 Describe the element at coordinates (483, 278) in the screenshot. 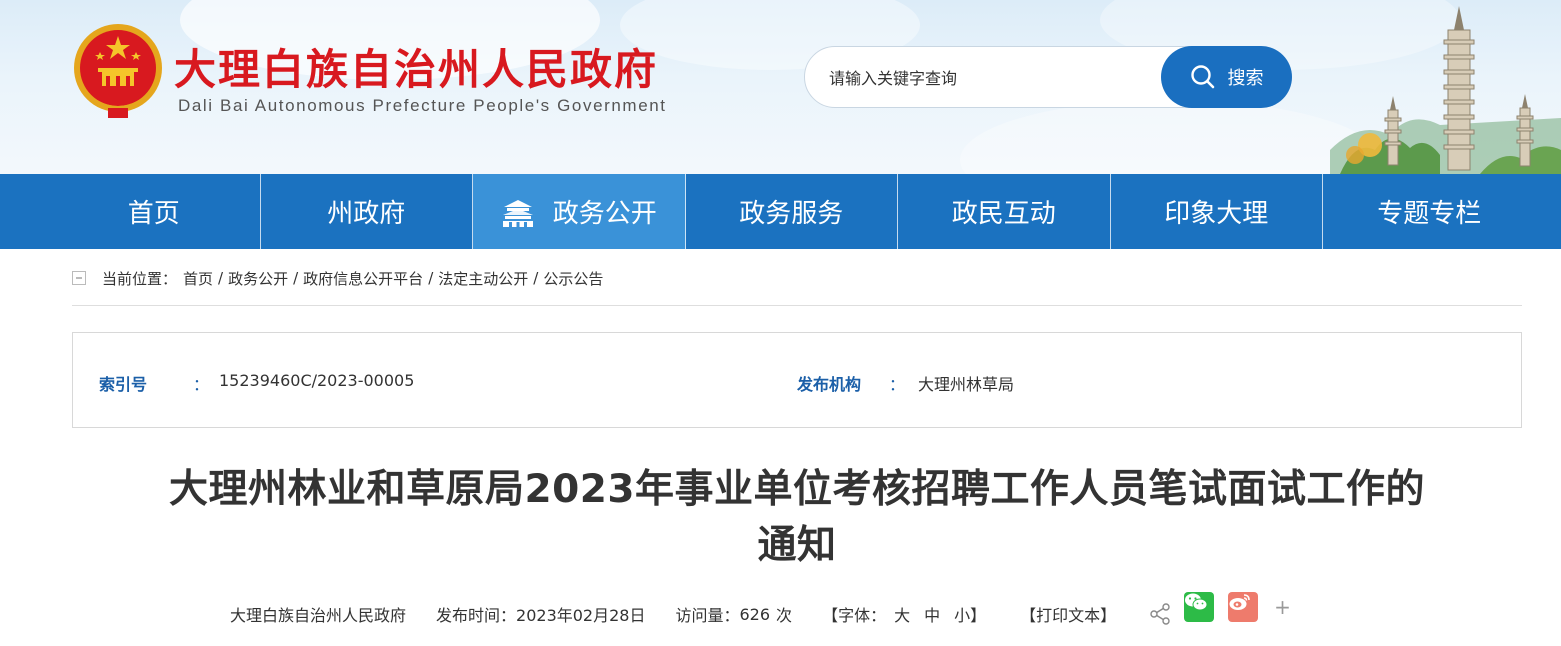

I see `breadcrumb-item-statutory-disclosure: 法定主动公开` at that location.